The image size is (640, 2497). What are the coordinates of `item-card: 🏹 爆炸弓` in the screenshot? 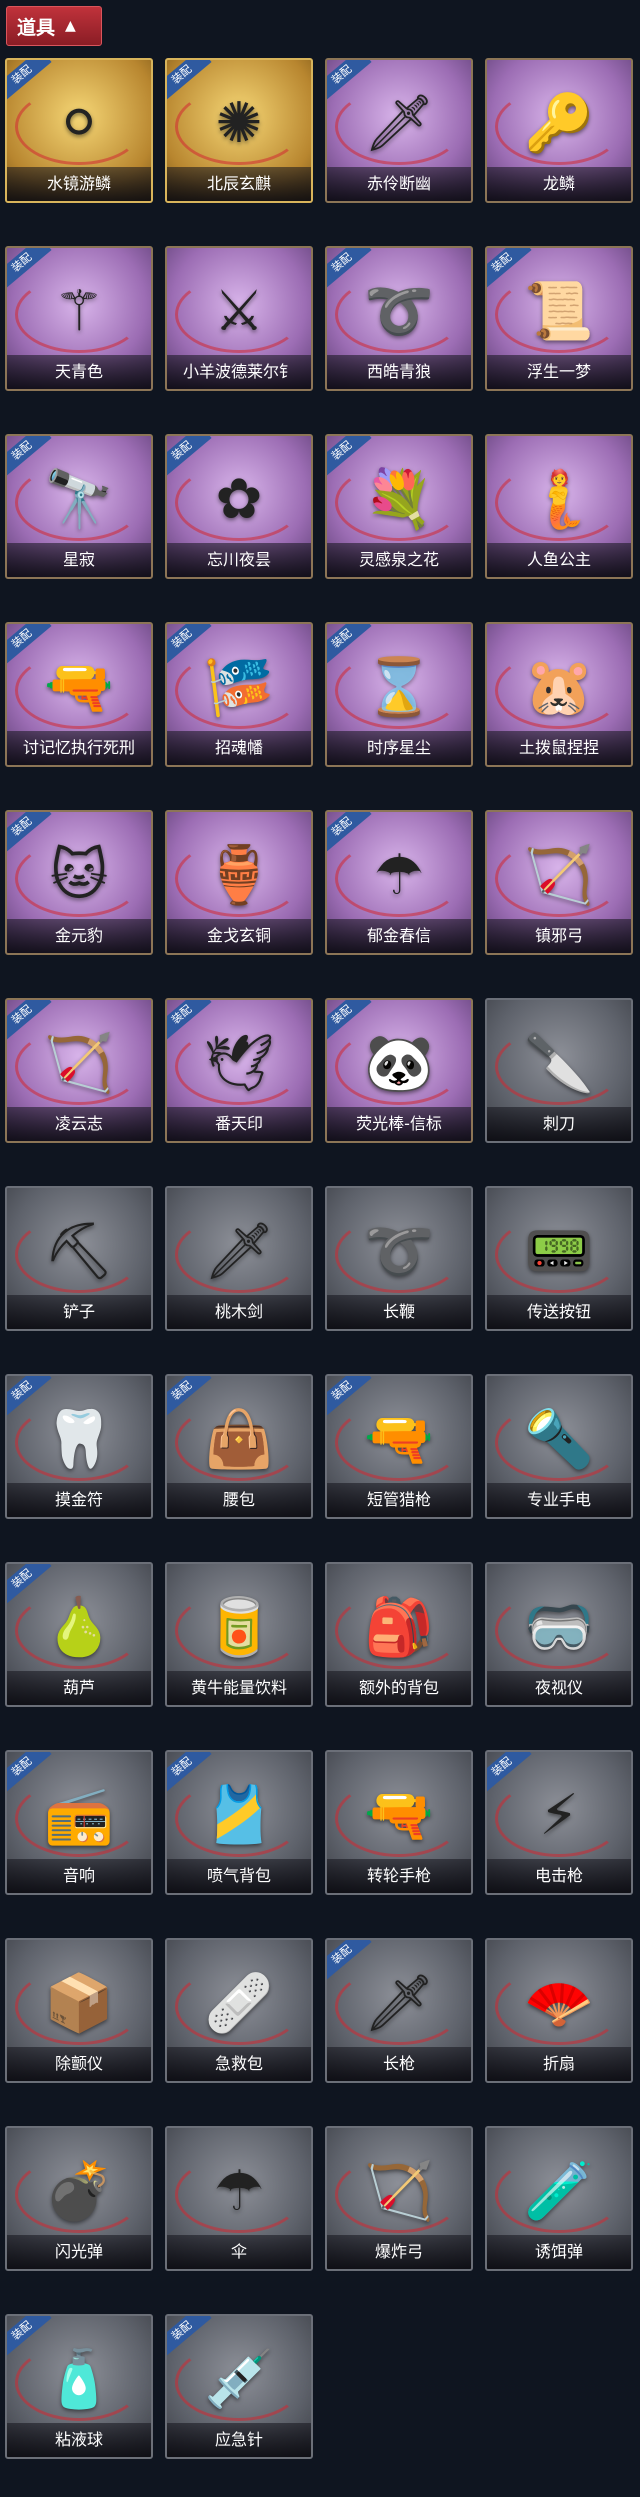 It's located at (399, 2198).